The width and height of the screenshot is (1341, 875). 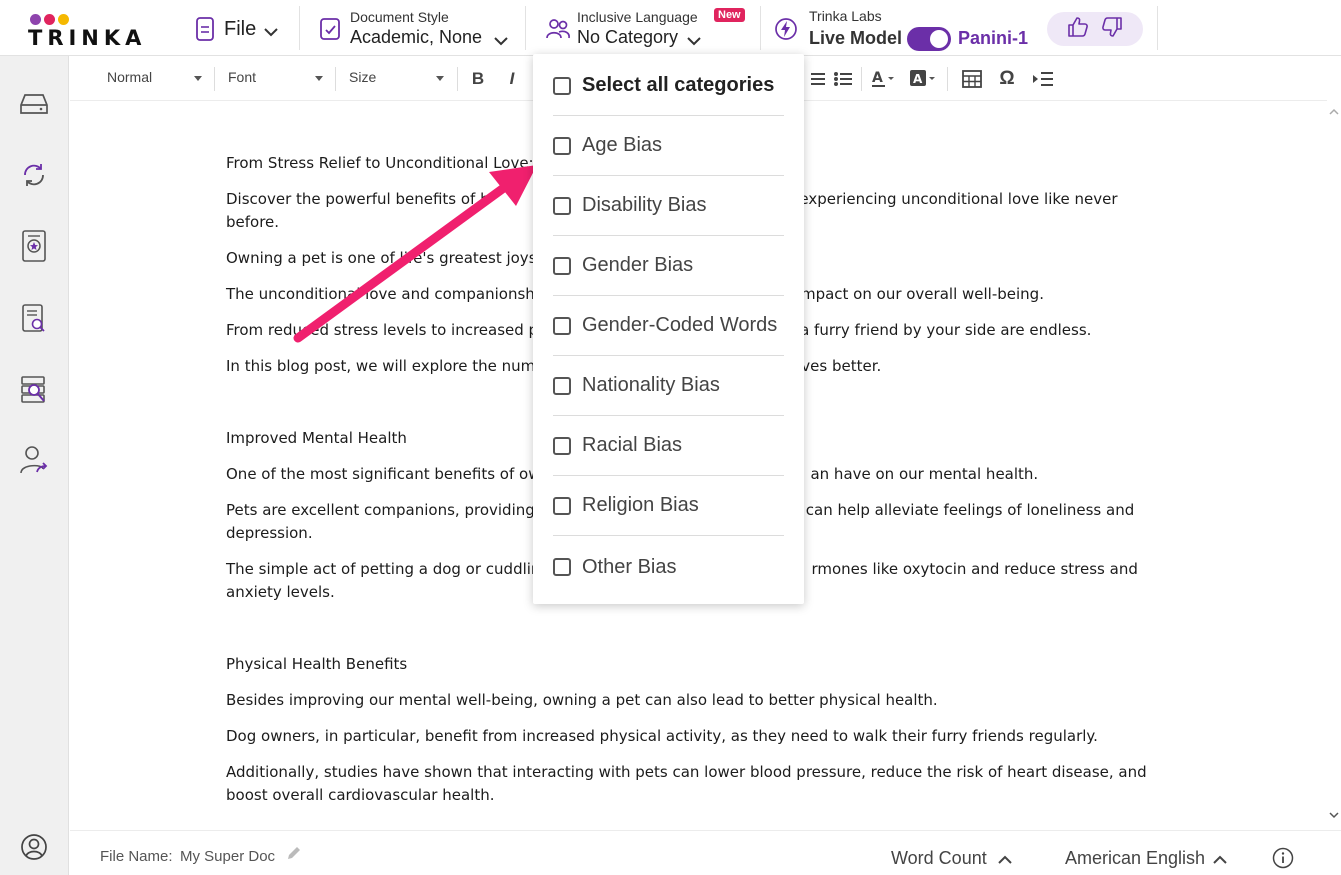 I want to click on editor-scrollbar, so click(x=1334, y=465).